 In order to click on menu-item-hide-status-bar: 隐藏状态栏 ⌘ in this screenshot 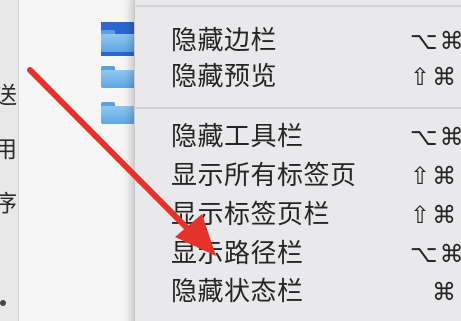, I will do `click(297, 292)`.